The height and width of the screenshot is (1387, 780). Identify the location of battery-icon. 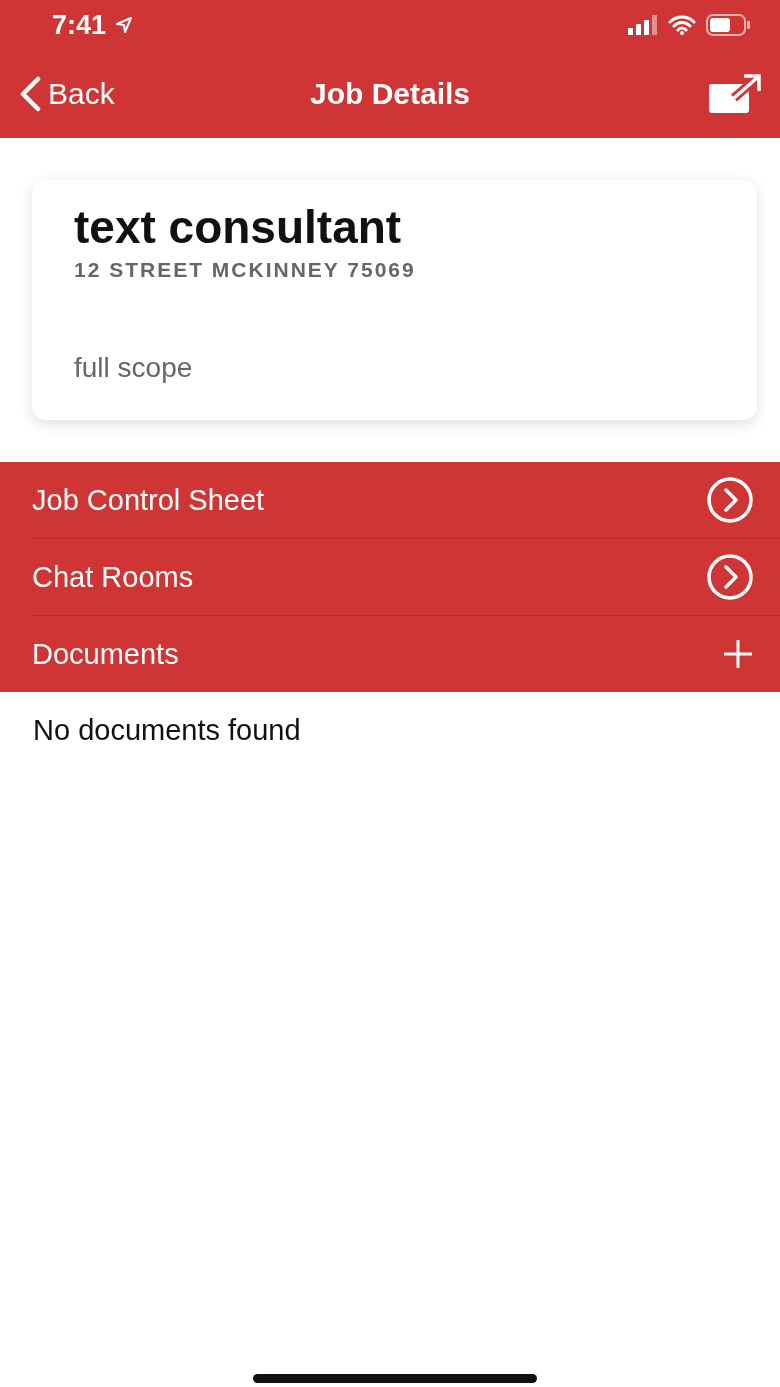
(728, 25).